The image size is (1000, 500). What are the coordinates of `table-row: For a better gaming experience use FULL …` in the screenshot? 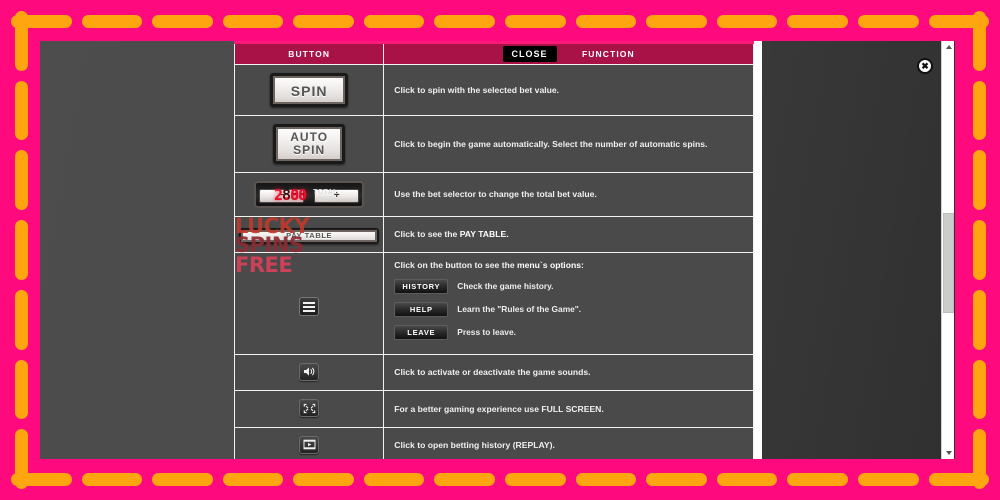 It's located at (493, 409).